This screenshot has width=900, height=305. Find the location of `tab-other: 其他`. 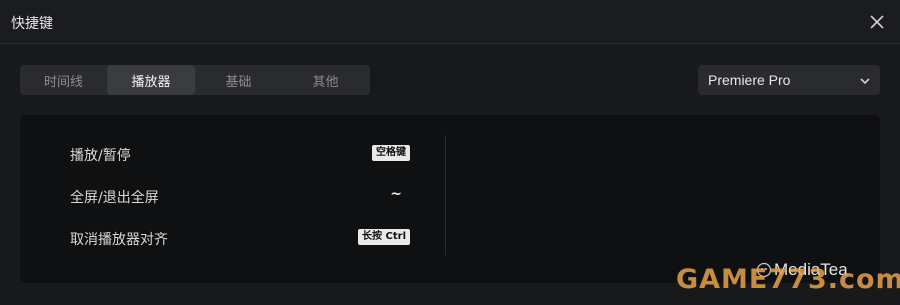

tab-other: 其他 is located at coordinates (325, 80).